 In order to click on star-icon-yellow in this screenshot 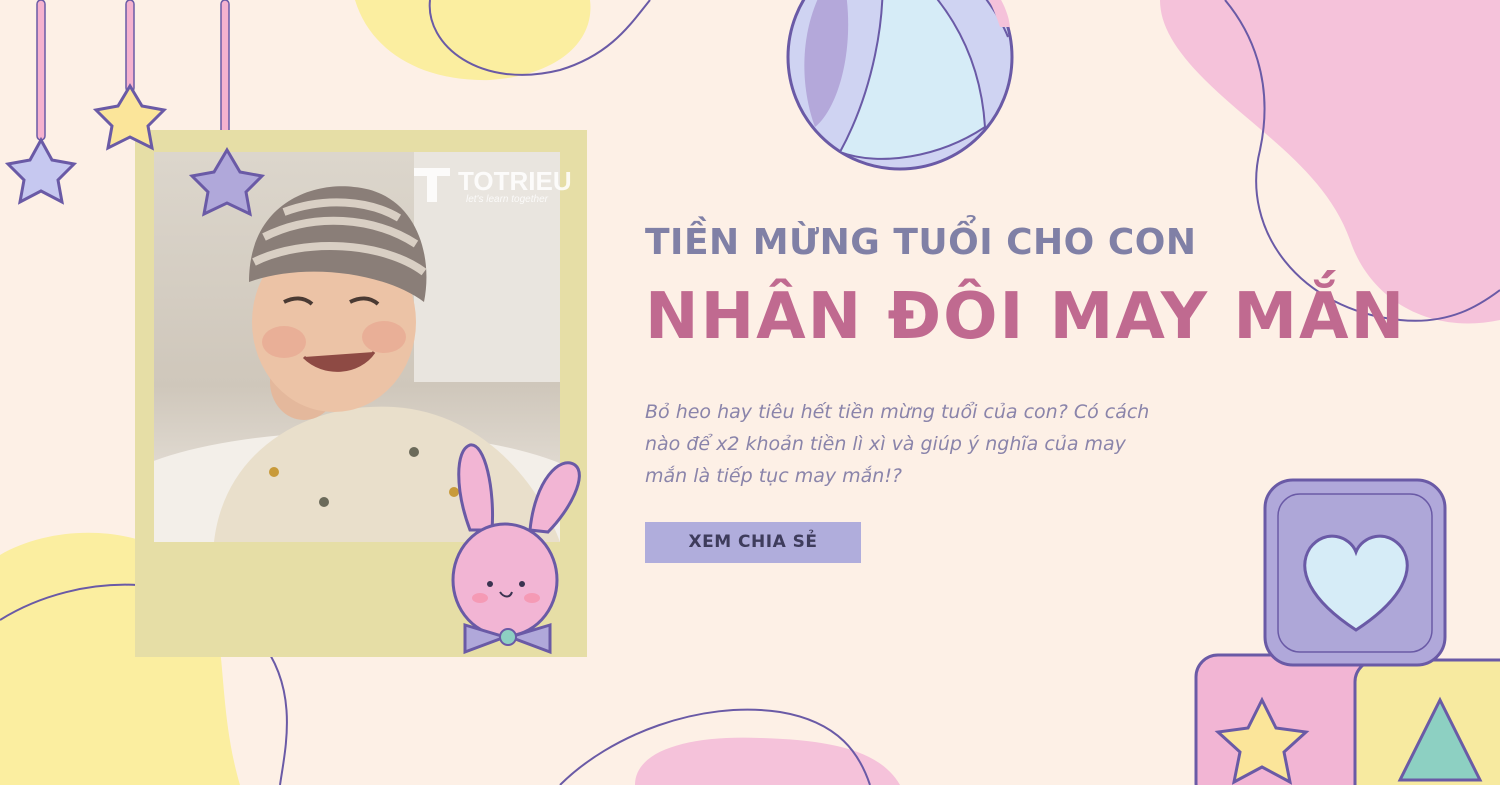, I will do `click(130, 117)`.